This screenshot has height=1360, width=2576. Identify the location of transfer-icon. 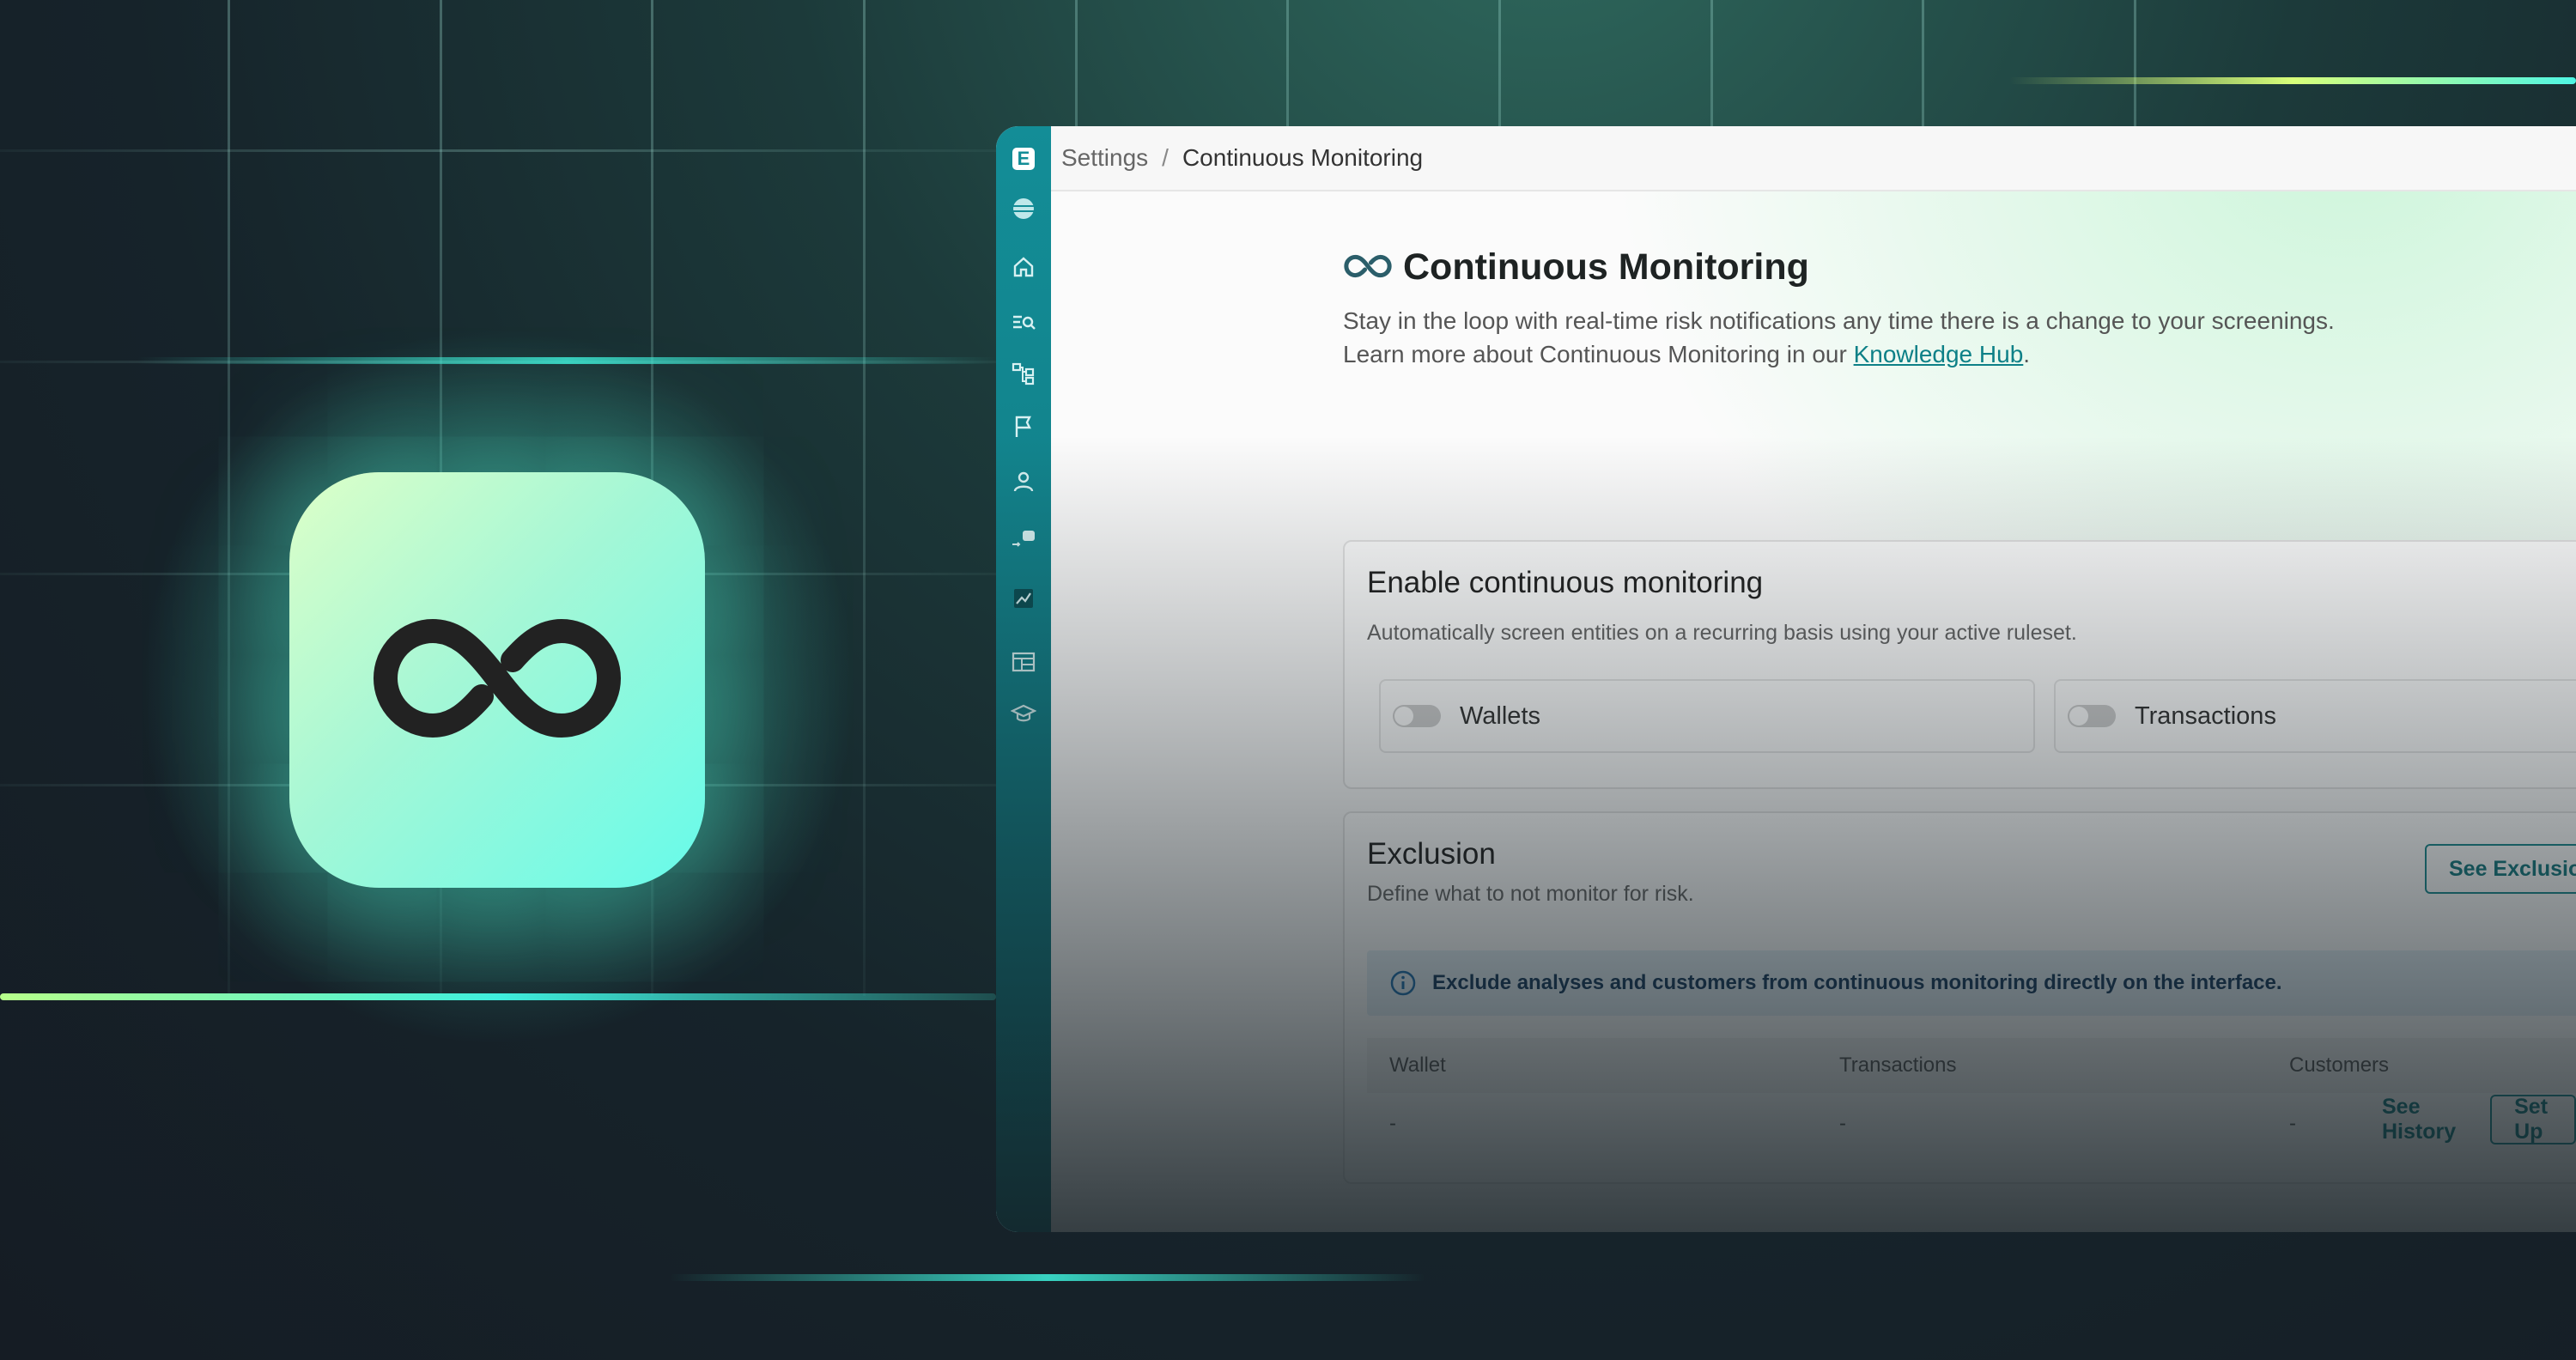
(1024, 536).